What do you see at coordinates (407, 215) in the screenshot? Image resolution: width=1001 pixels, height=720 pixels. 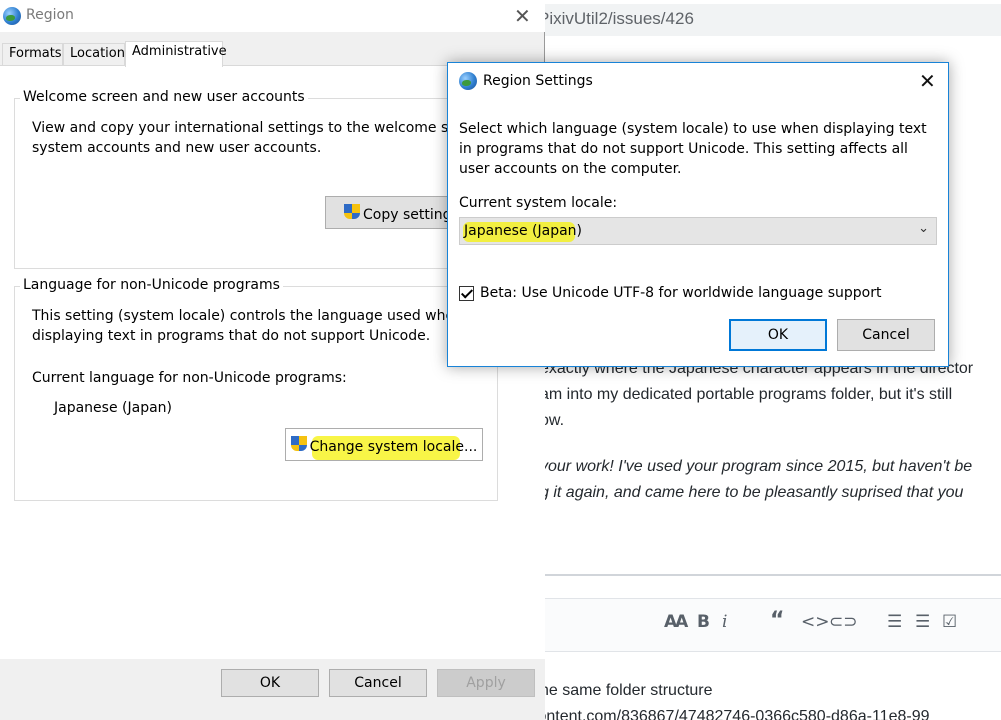 I see `copy-settings-label: Copy setting` at bounding box center [407, 215].